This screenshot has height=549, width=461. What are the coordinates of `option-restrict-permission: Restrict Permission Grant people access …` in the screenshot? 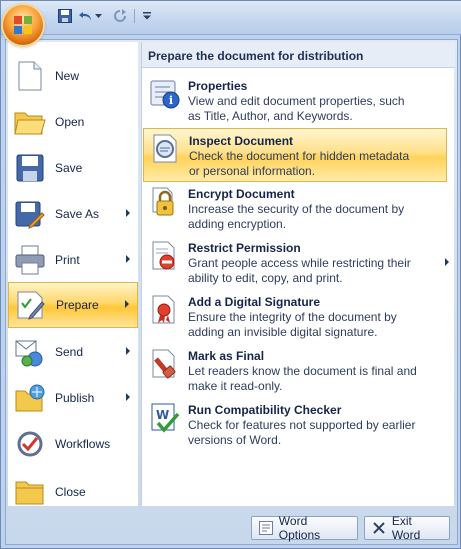 It's located at (296, 263).